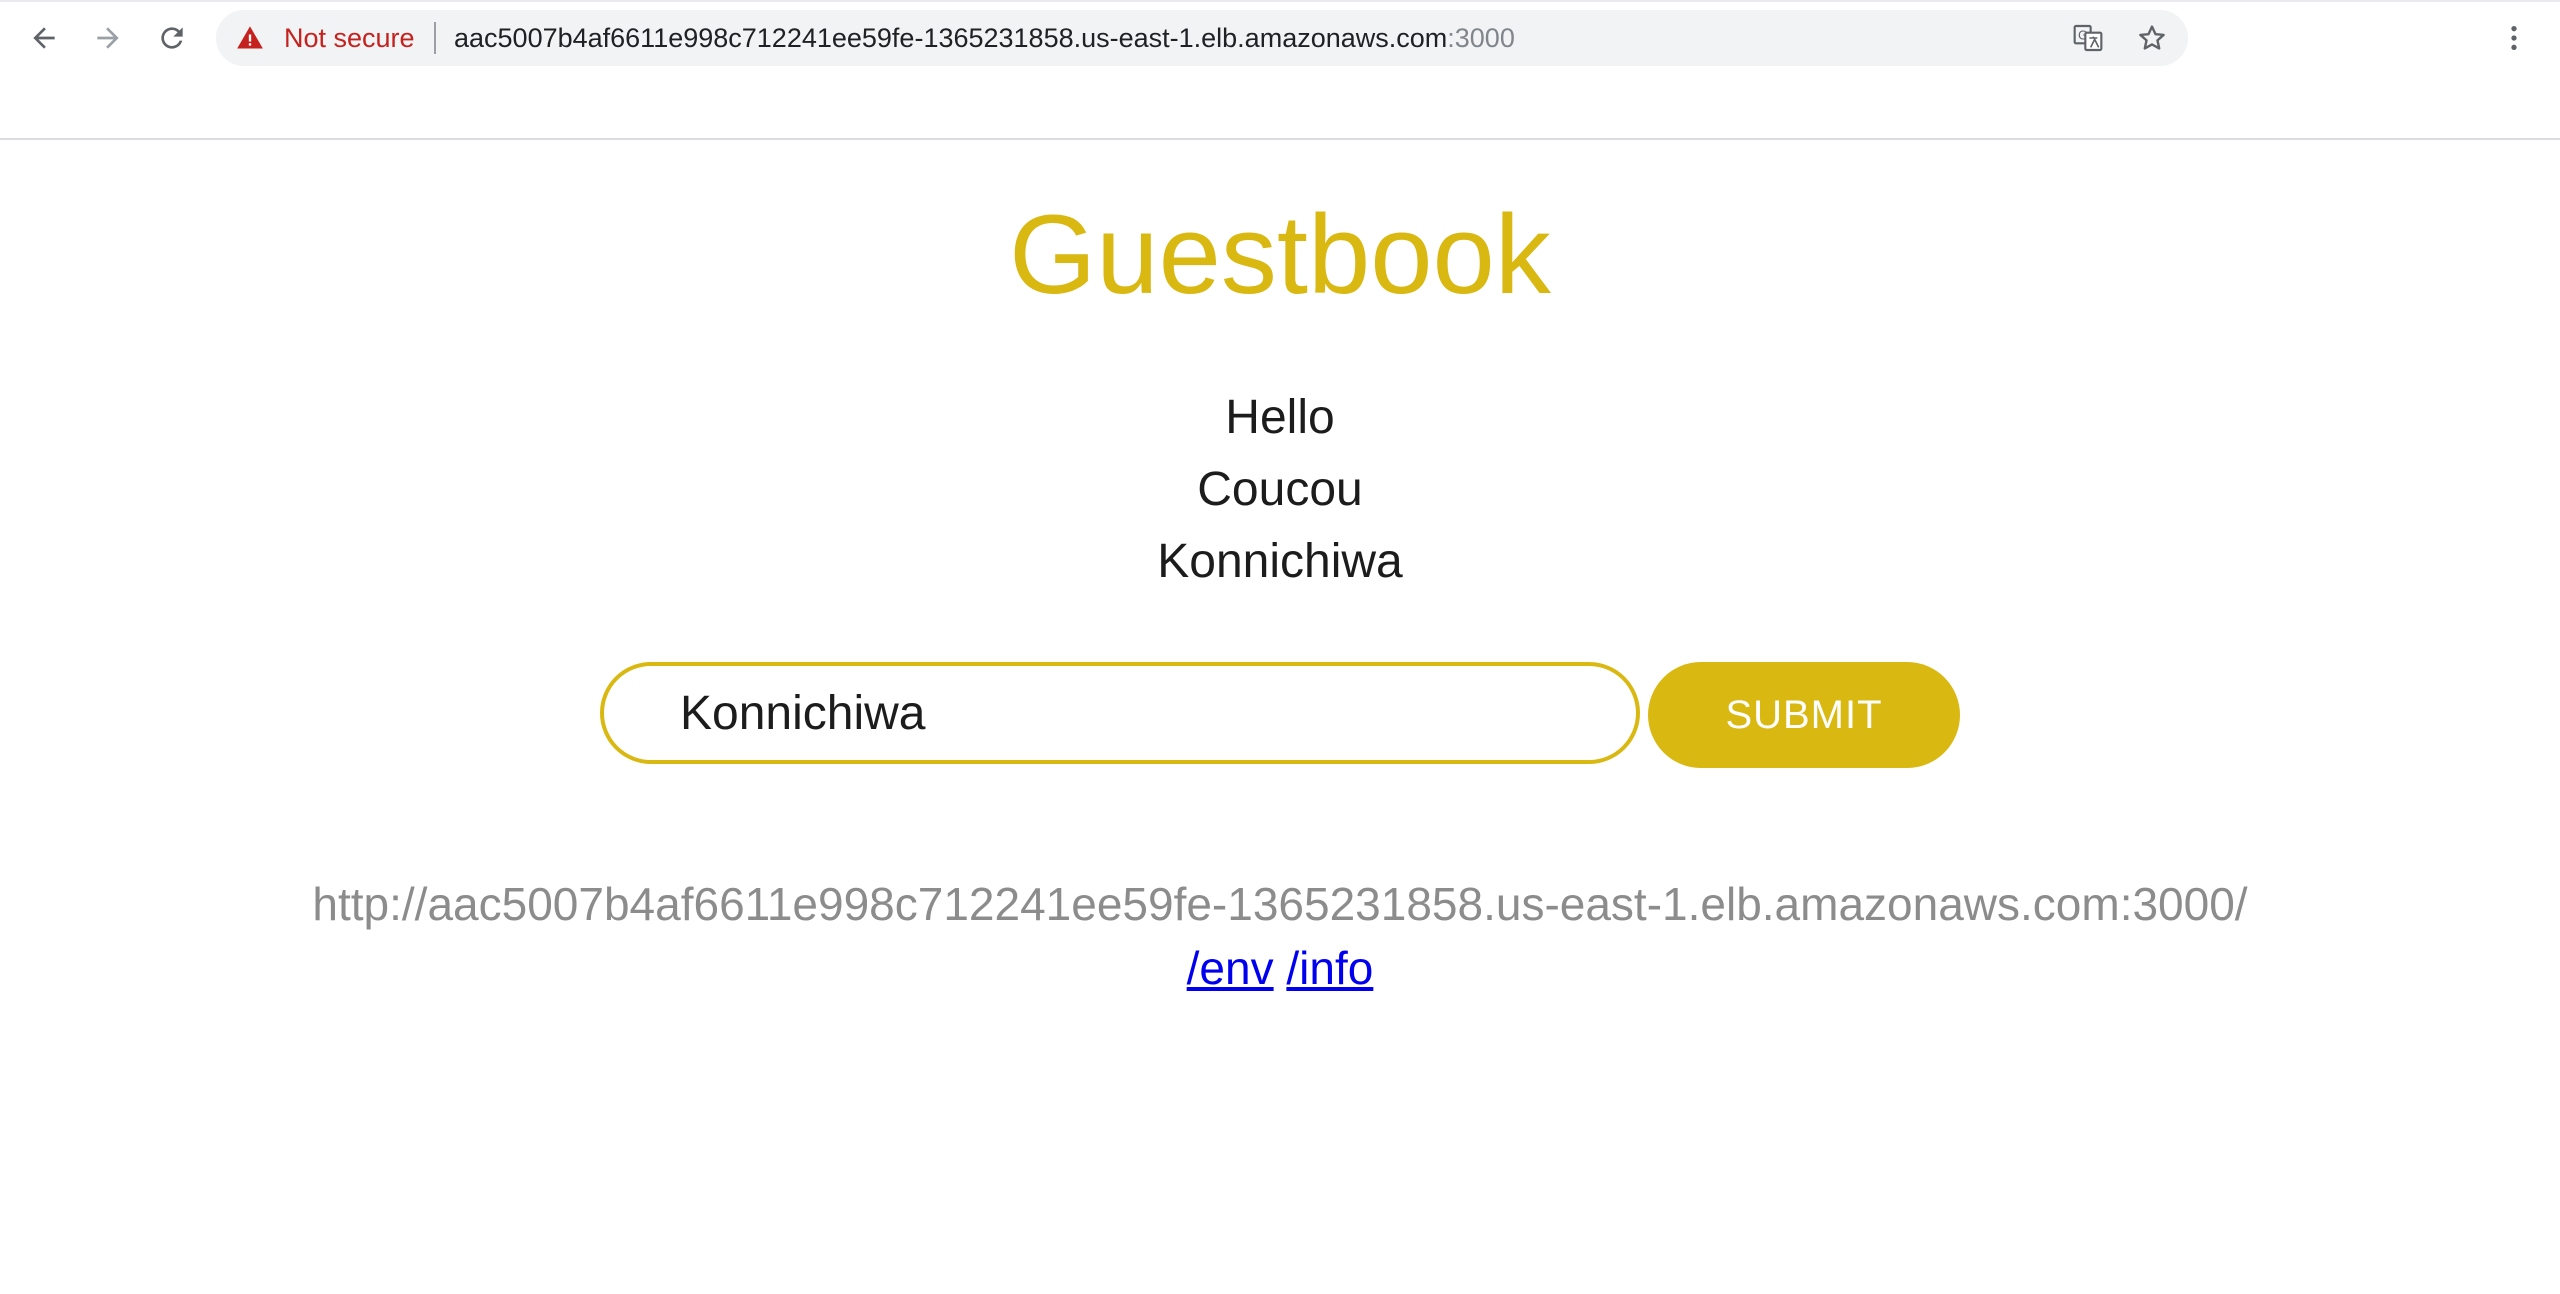  I want to click on reload-button, so click(172, 38).